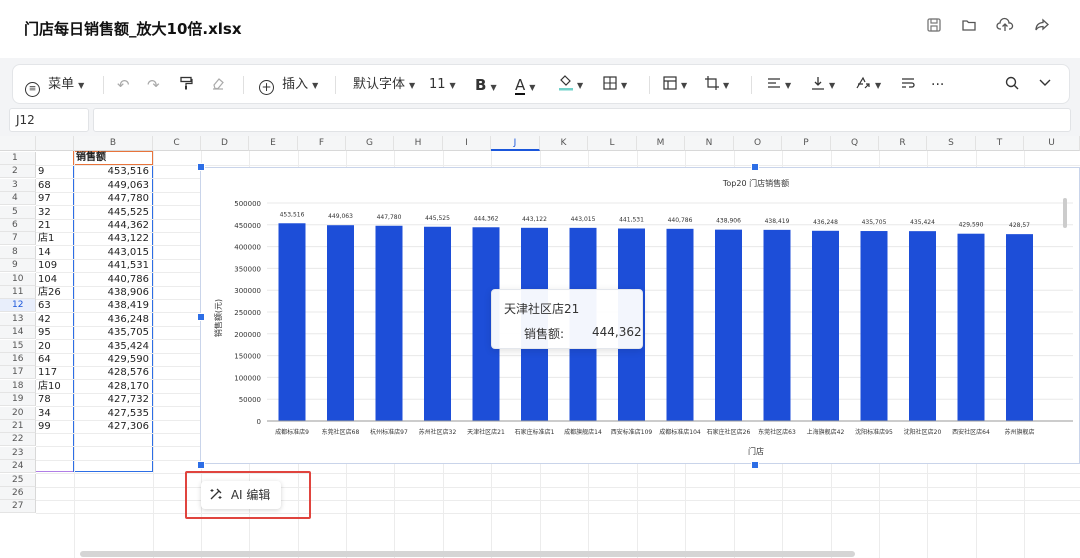 The width and height of the screenshot is (1080, 558). Describe the element at coordinates (18, 400) in the screenshot. I see `row-header-19: 19` at that location.